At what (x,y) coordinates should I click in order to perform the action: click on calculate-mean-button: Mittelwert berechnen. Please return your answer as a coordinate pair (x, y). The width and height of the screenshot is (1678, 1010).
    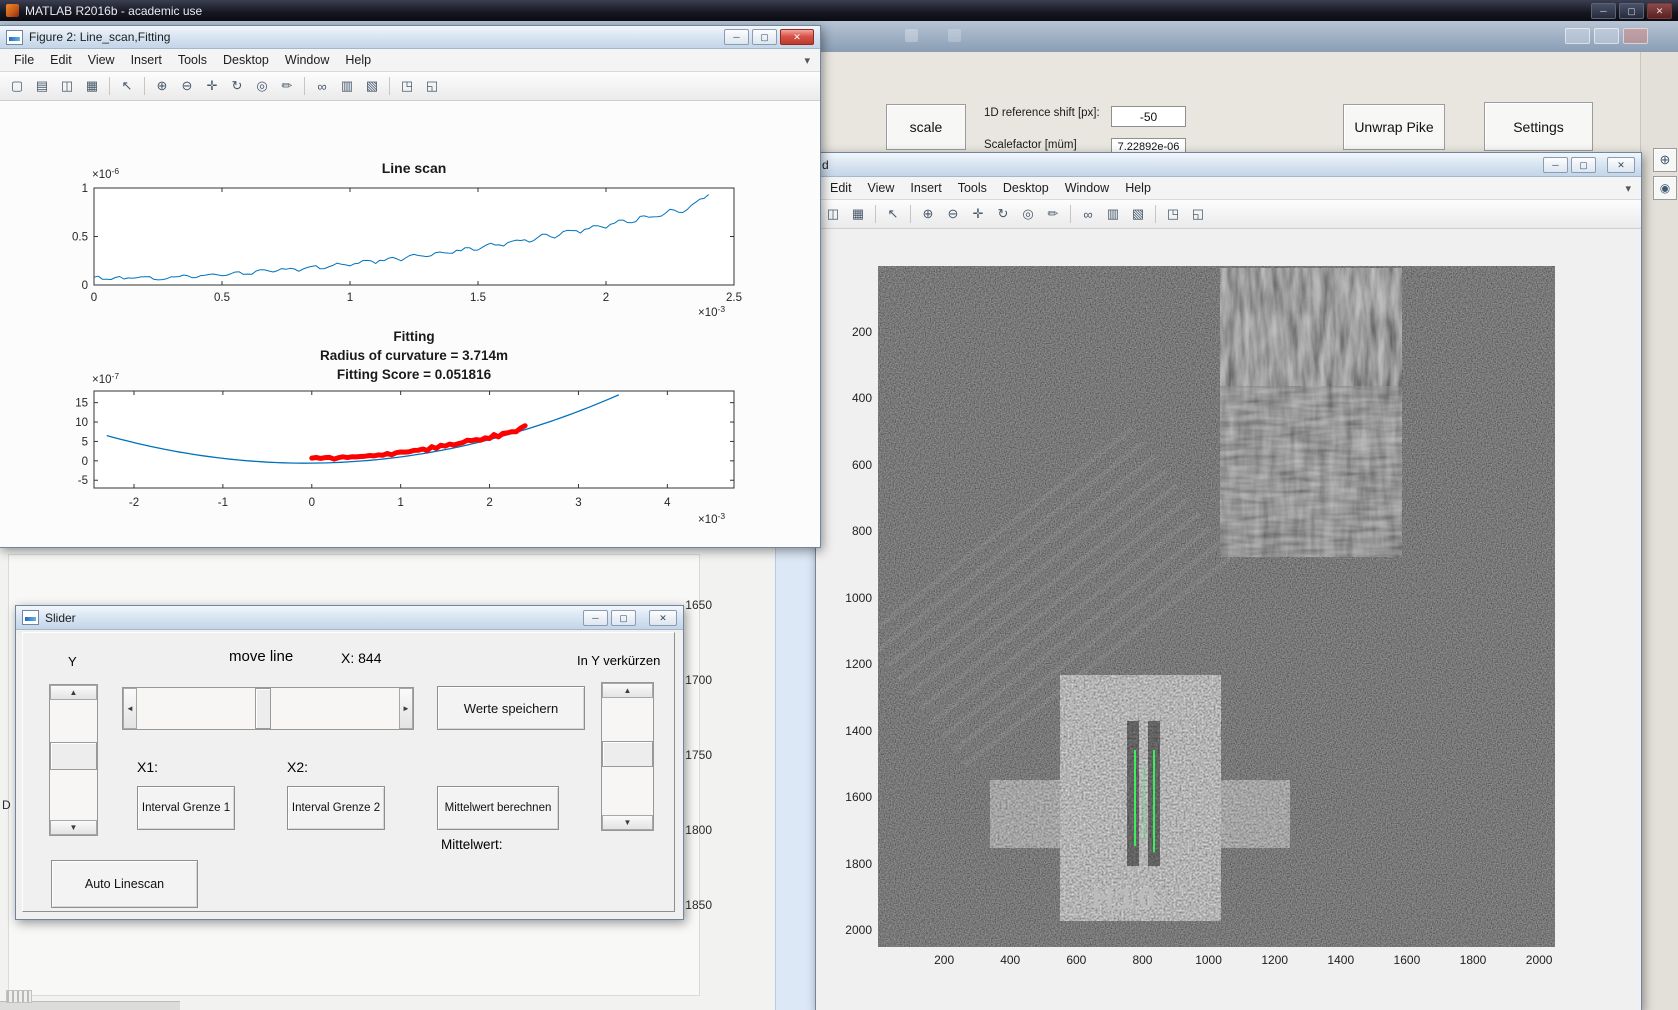
    Looking at the image, I should click on (498, 808).